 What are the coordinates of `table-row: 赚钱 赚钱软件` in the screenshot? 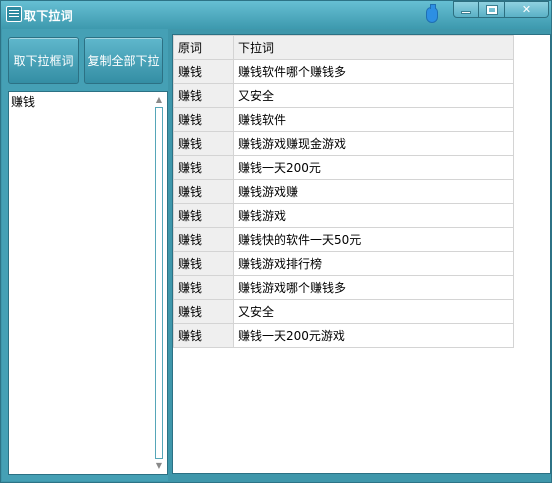 It's located at (343, 119).